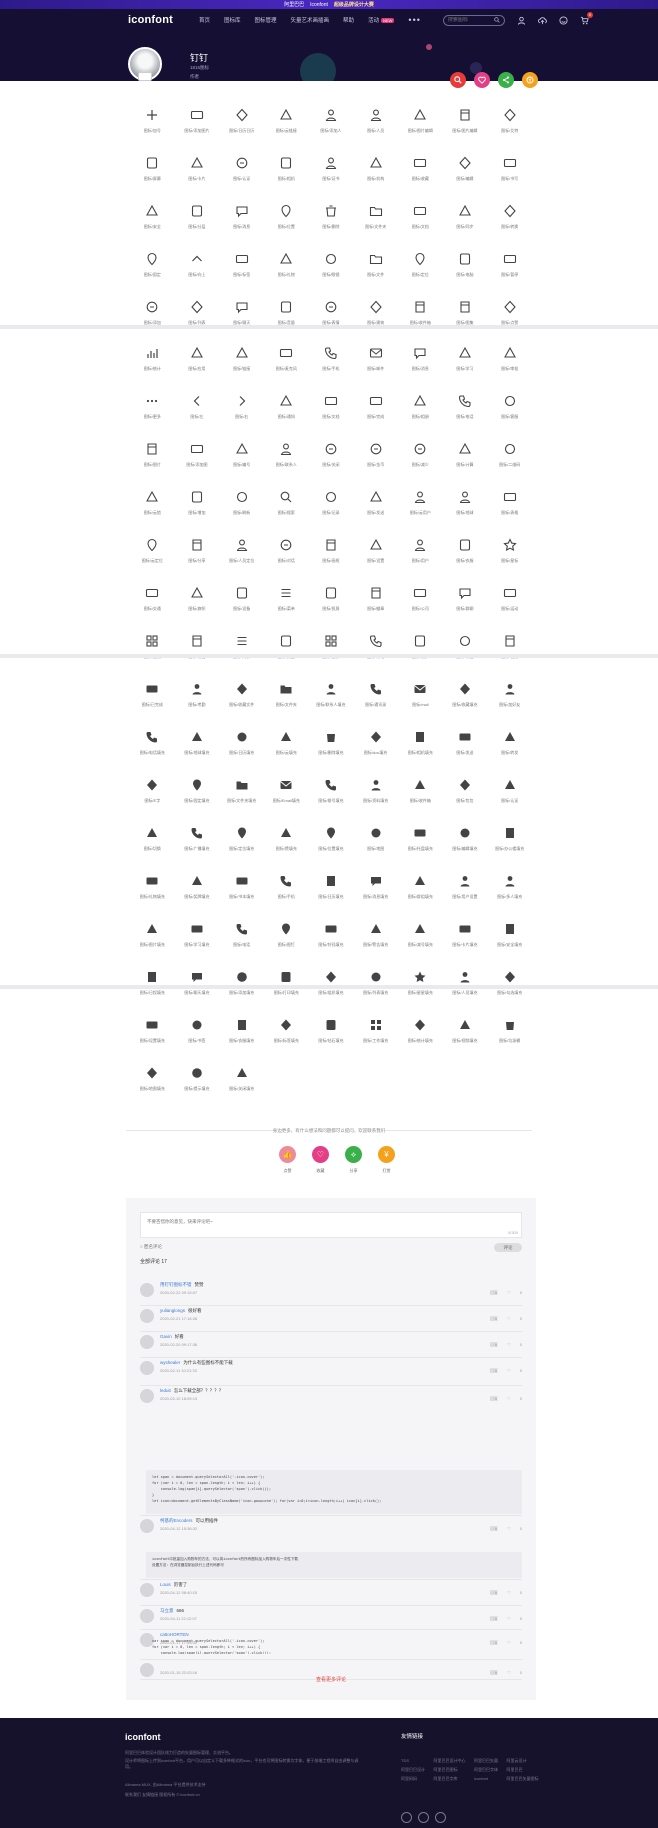 This screenshot has height=1828, width=658. What do you see at coordinates (375, 790) in the screenshot?
I see `icon-card: 图标/资料填充` at bounding box center [375, 790].